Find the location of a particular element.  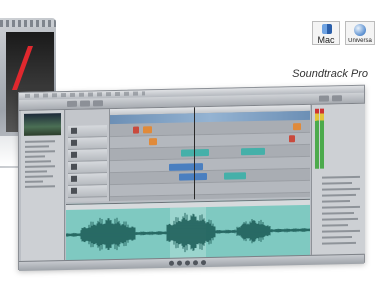

universal-badge: Universa is located at coordinates (360, 33).